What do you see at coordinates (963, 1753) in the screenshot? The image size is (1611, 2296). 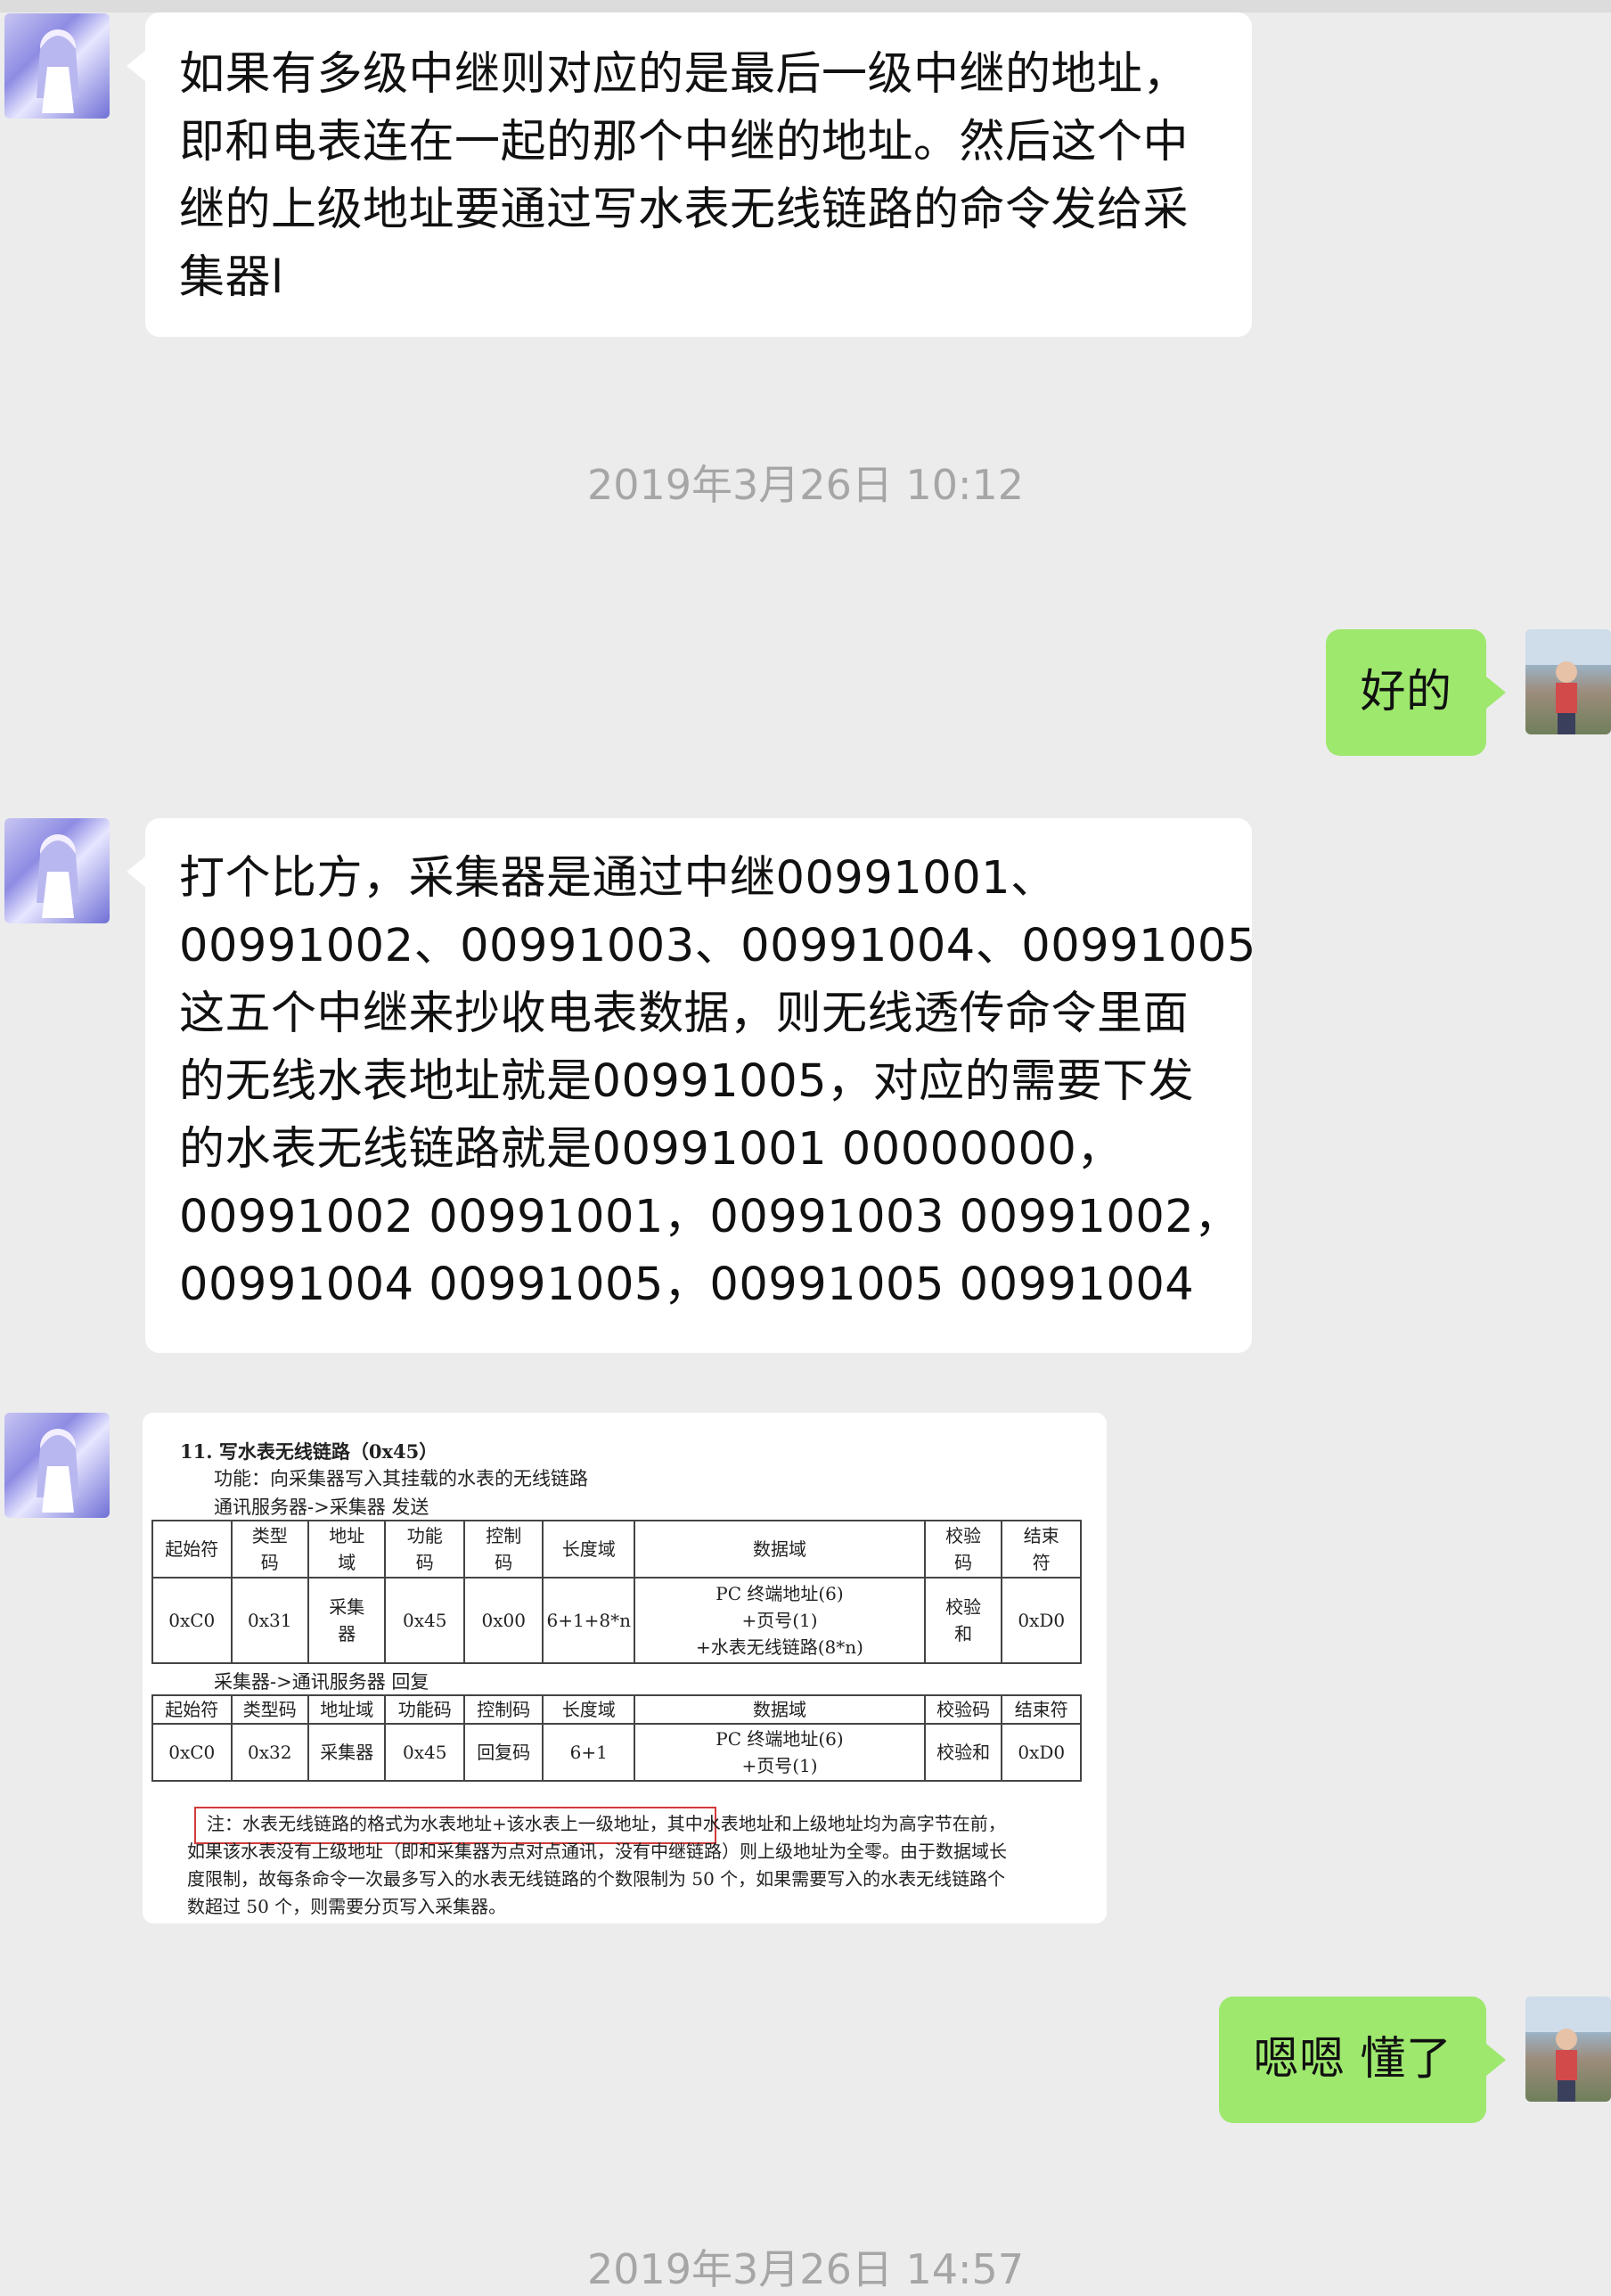 I see `table-cell: 校验和` at bounding box center [963, 1753].